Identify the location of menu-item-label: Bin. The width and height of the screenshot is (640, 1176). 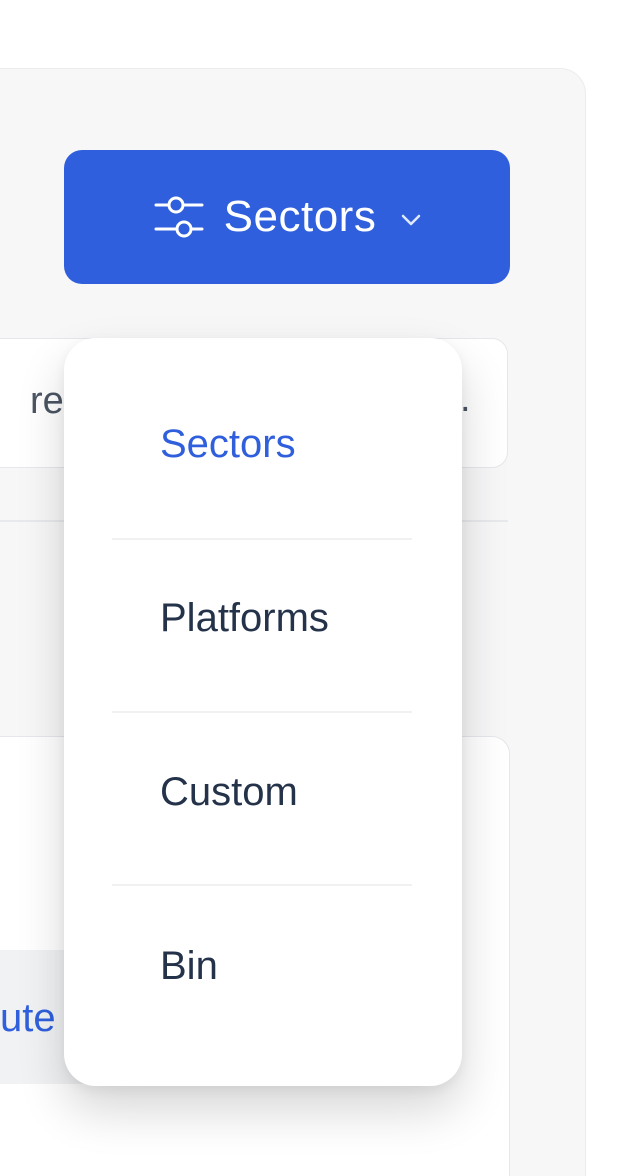
(189, 966).